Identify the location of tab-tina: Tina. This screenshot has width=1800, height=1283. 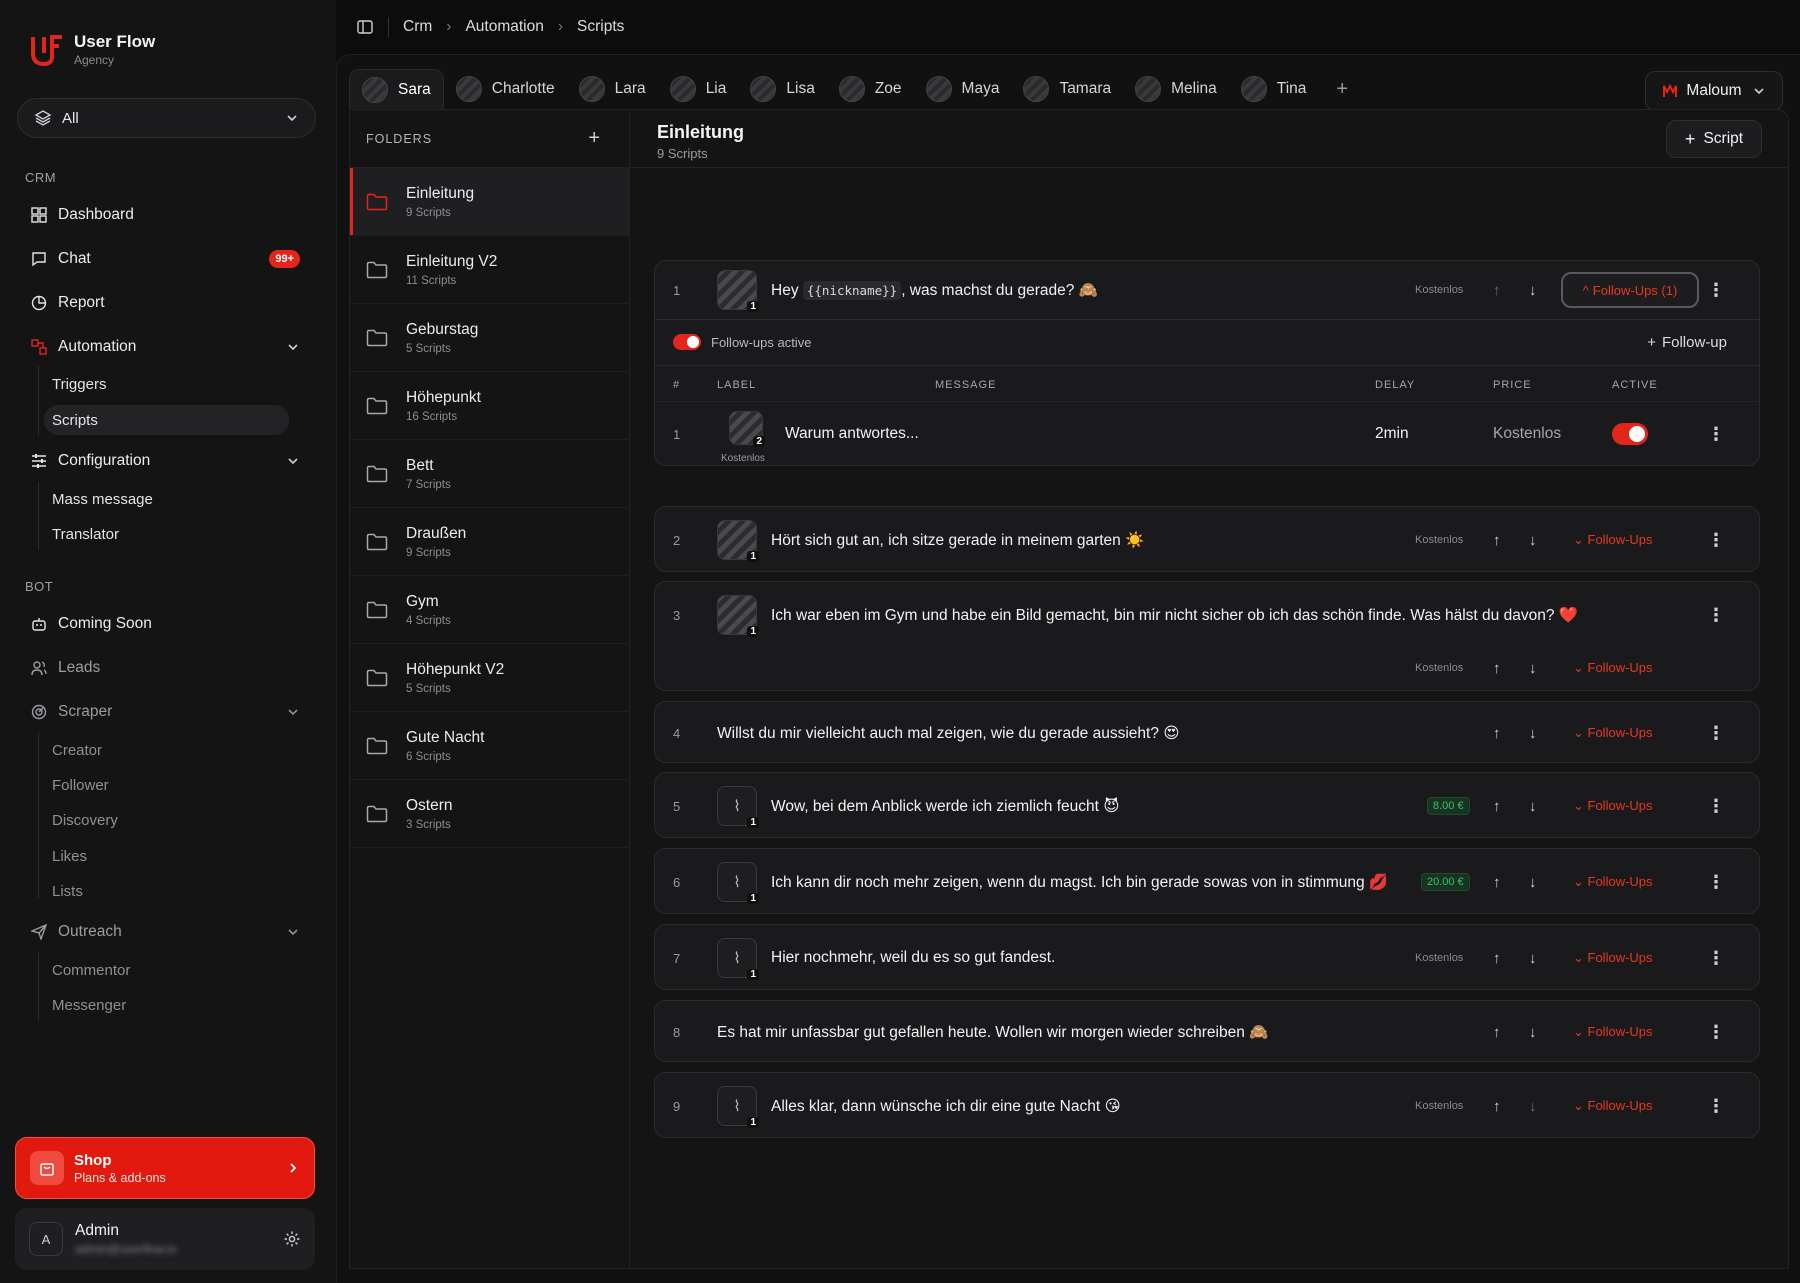
(1274, 89).